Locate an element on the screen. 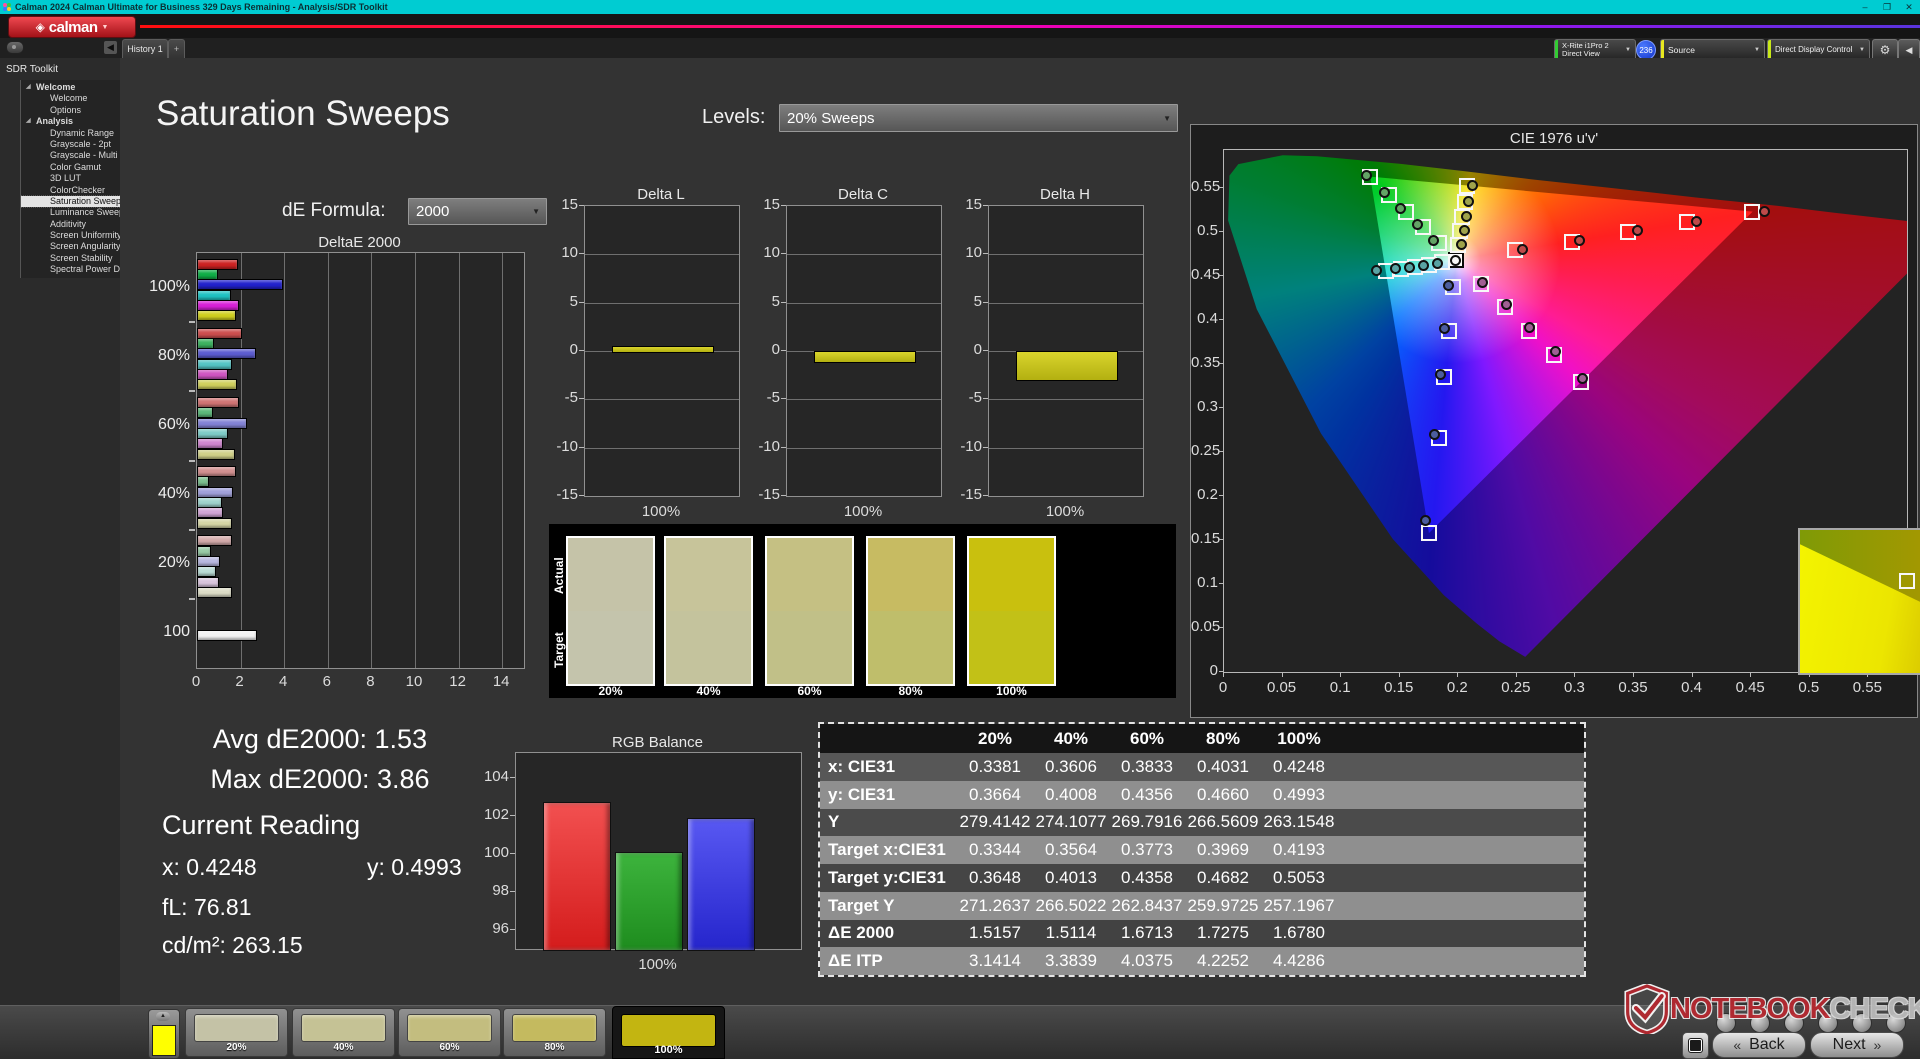  maximize-icon: ❐ is located at coordinates (1887, 7).